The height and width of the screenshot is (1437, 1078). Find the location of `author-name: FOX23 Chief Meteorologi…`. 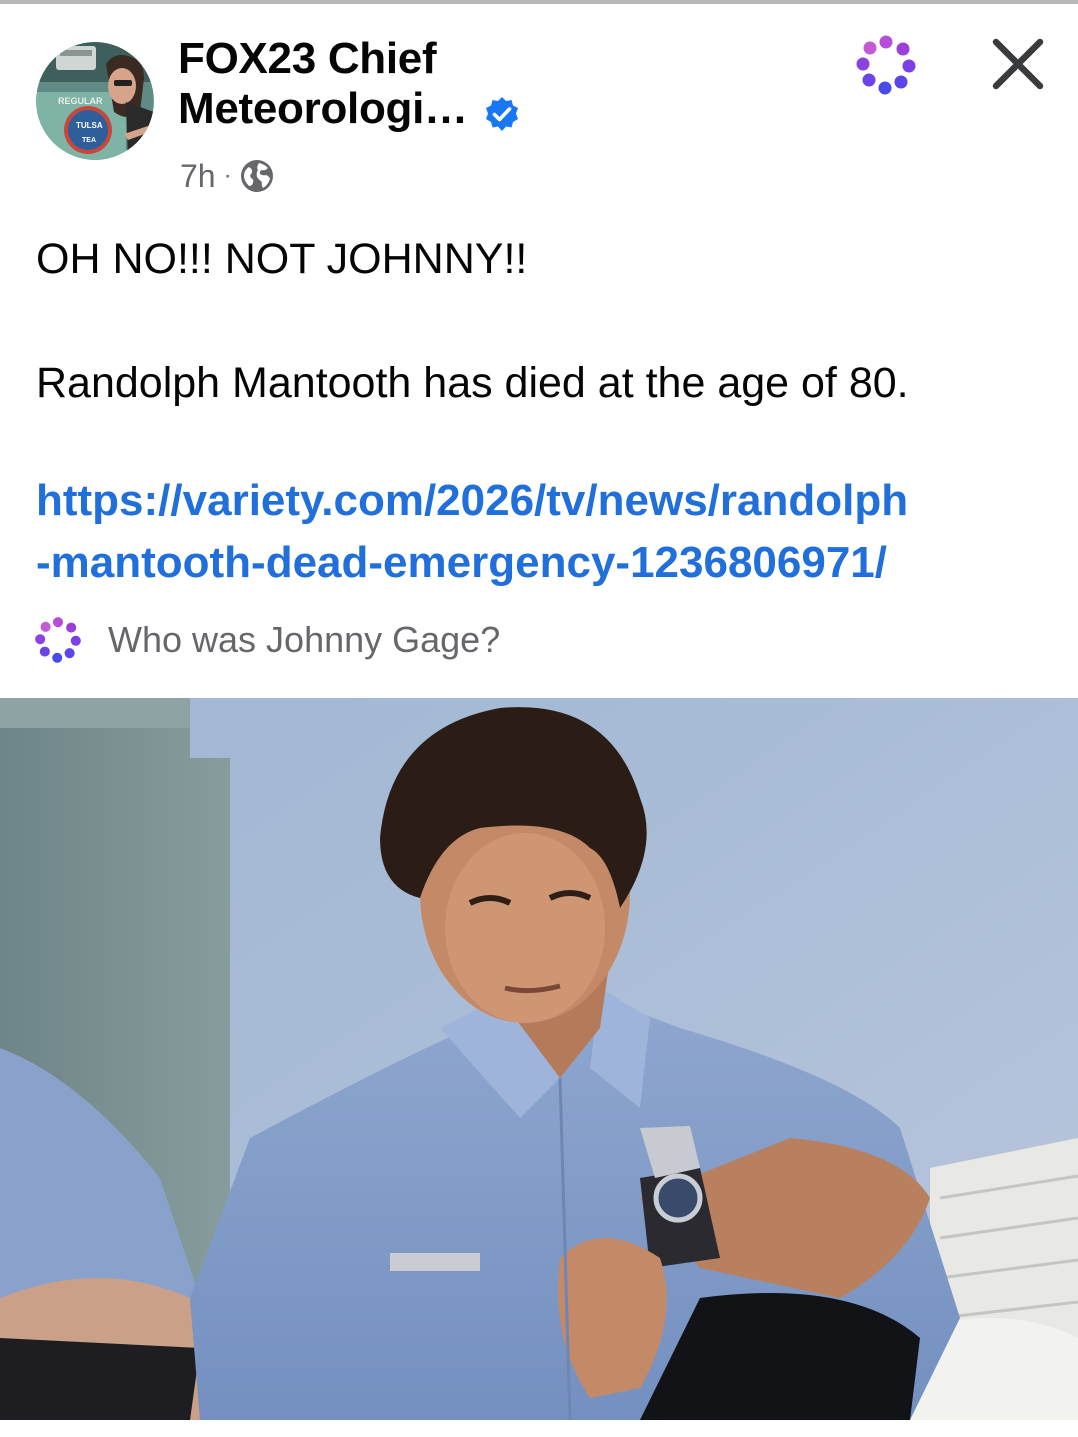

author-name: FOX23 Chief Meteorologi… is located at coordinates (328, 84).